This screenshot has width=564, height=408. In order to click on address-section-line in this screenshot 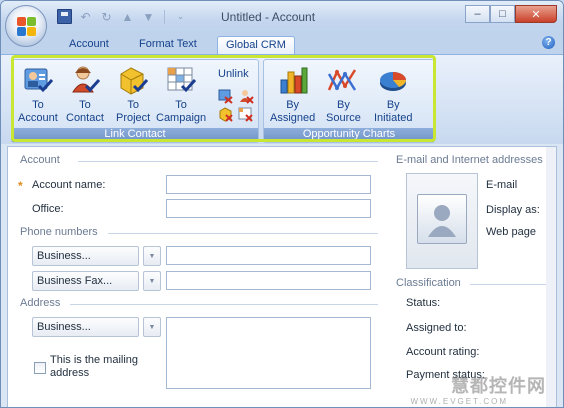, I will do `click(224, 304)`.